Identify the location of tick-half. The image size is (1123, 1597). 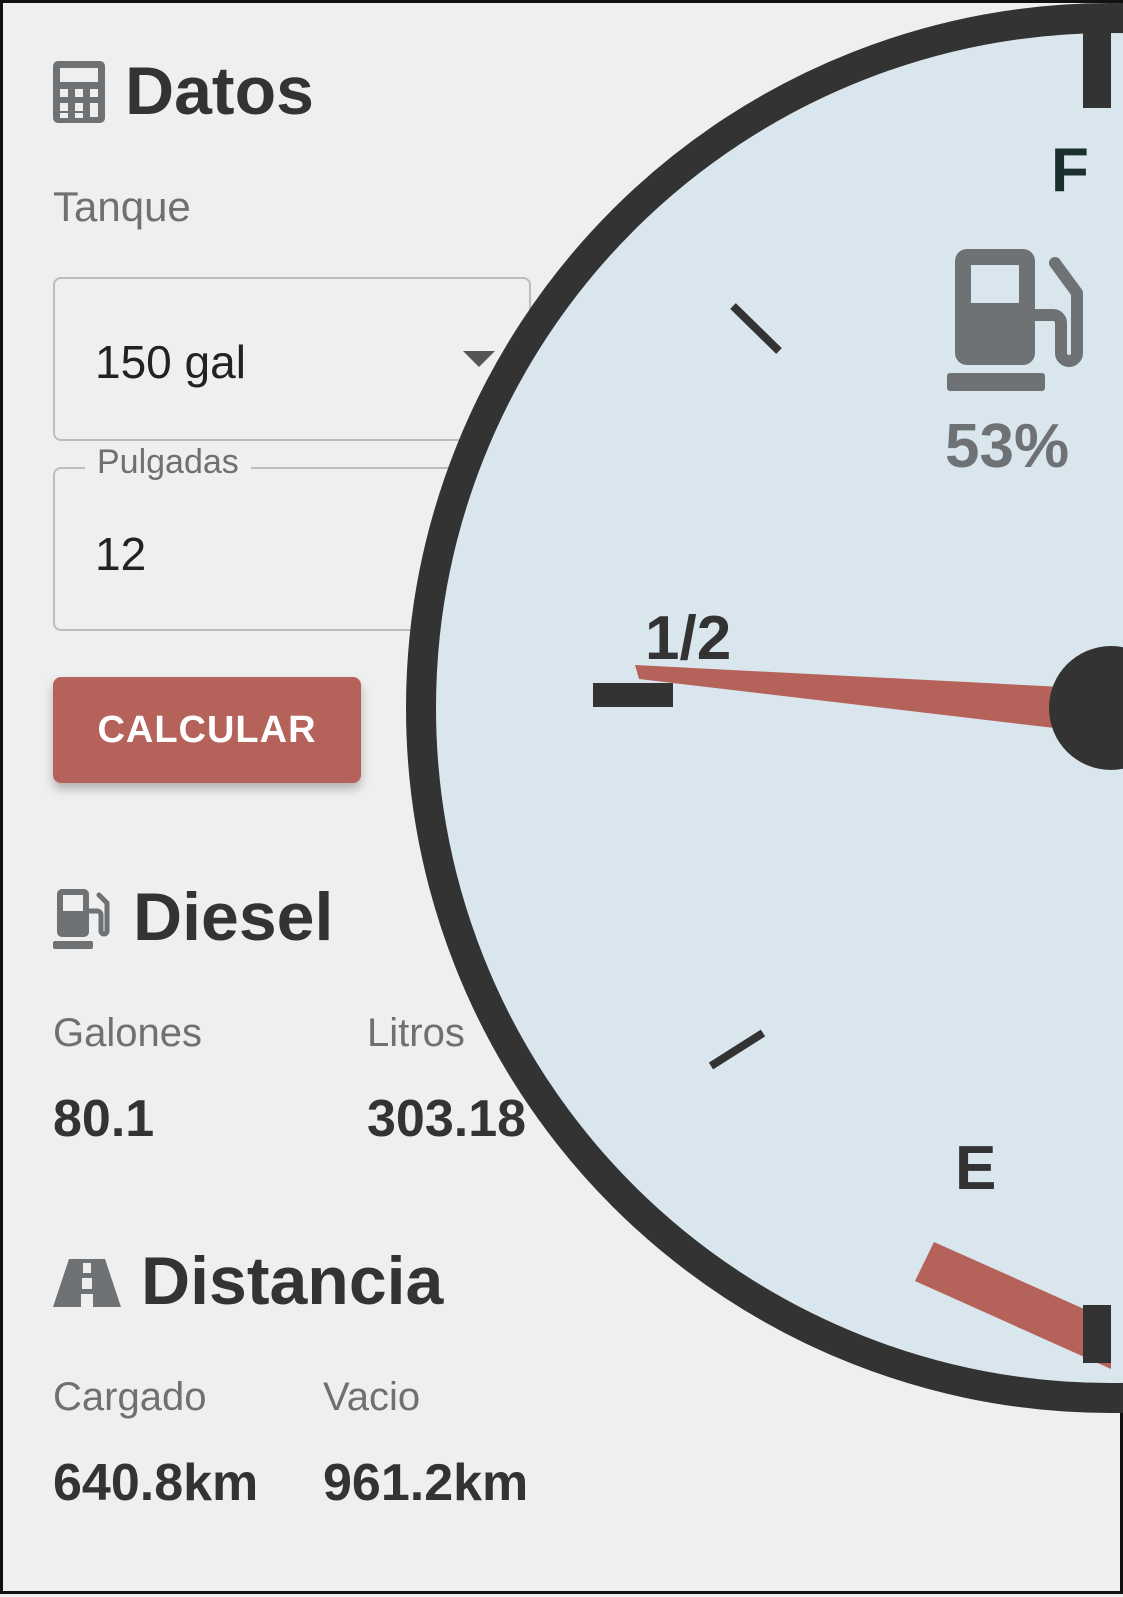
(633, 695).